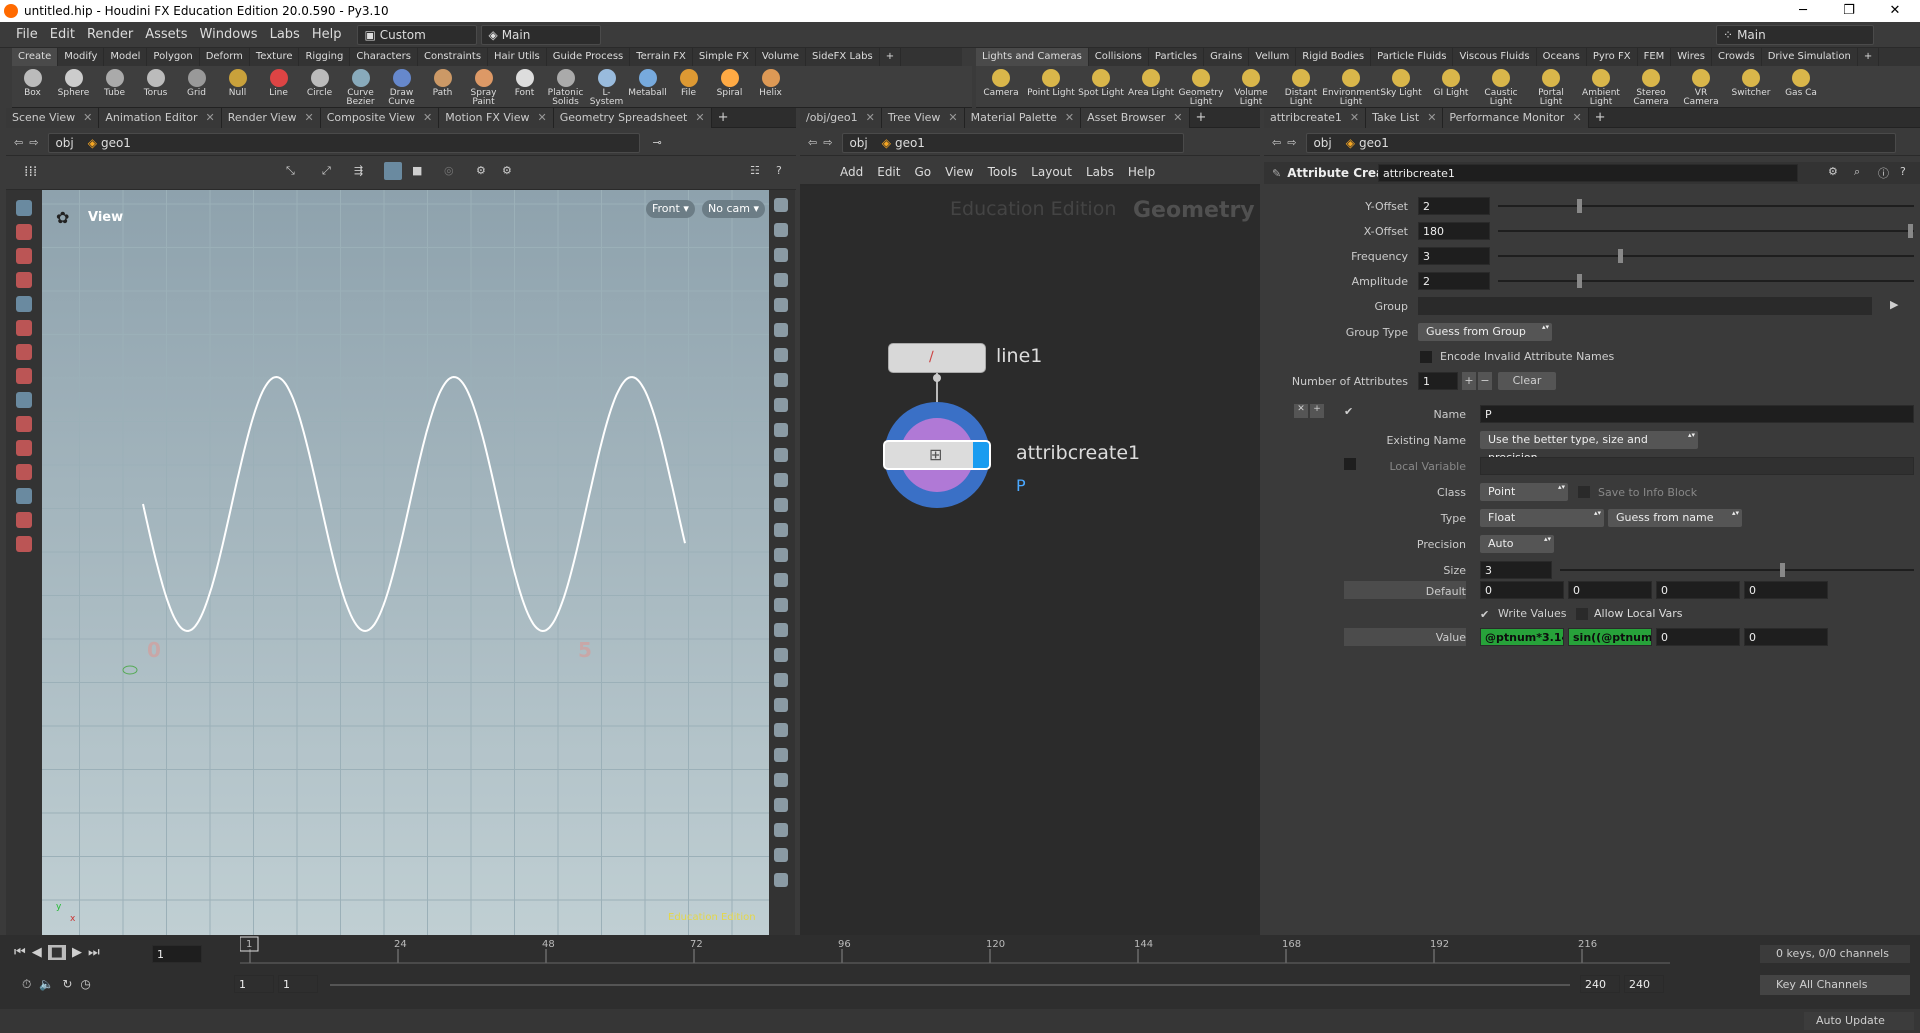 This screenshot has width=1920, height=1033. I want to click on shelf-tab-model: Model, so click(126, 57).